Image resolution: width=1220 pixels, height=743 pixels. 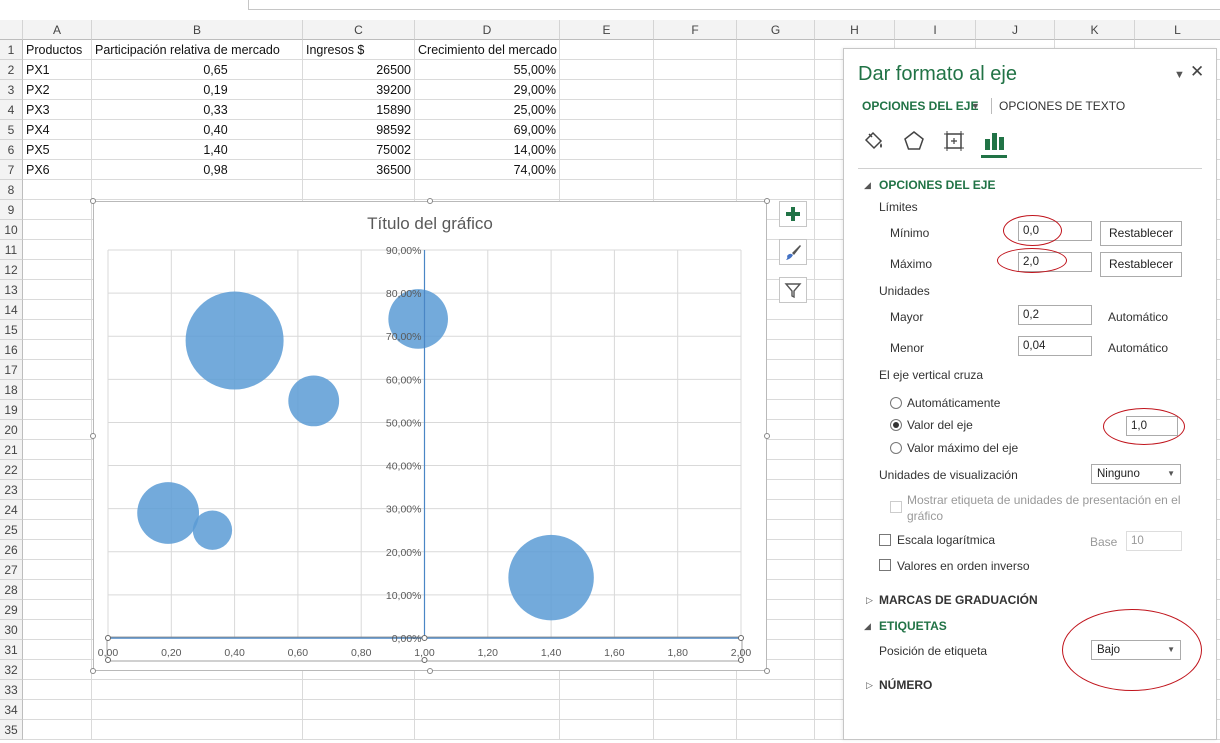 I want to click on column-header-b: B, so click(x=197, y=30).